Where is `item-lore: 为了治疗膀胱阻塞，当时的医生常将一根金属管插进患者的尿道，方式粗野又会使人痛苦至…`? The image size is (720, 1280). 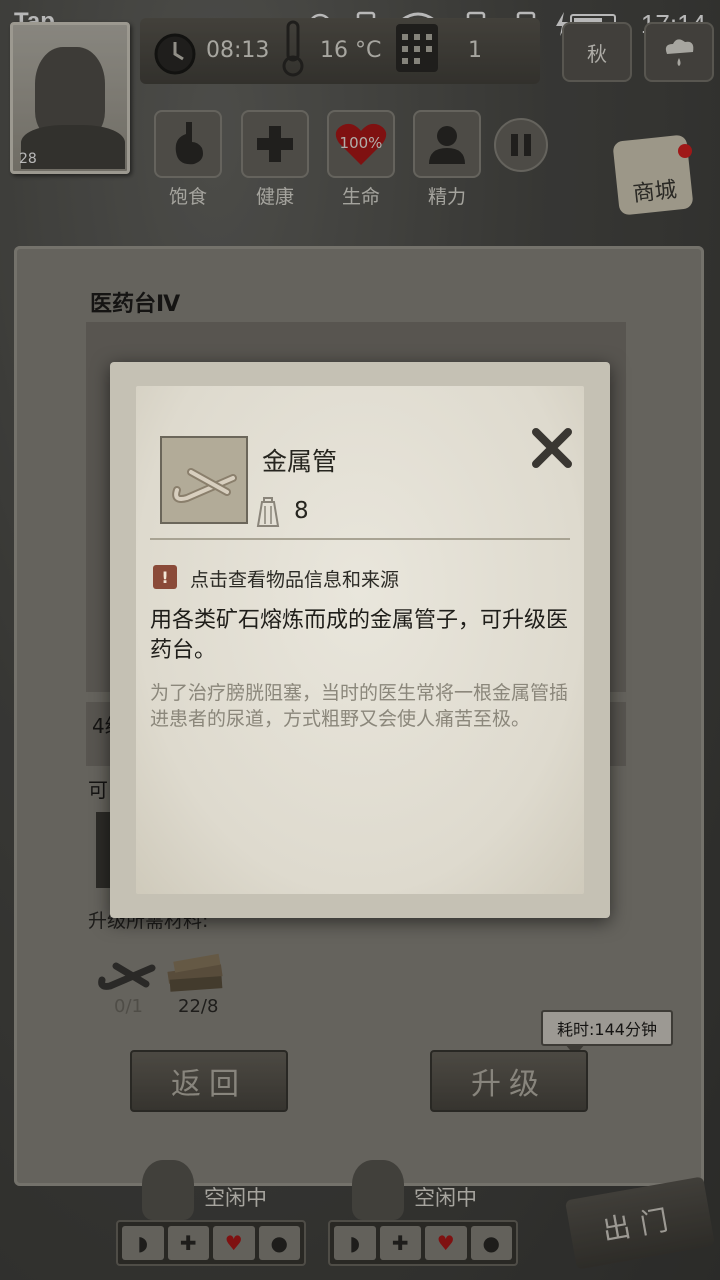 item-lore: 为了治疗膀胱阻塞，当时的医生常将一根金属管插进患者的尿道，方式粗野又会使人痛苦至… is located at coordinates (359, 706).